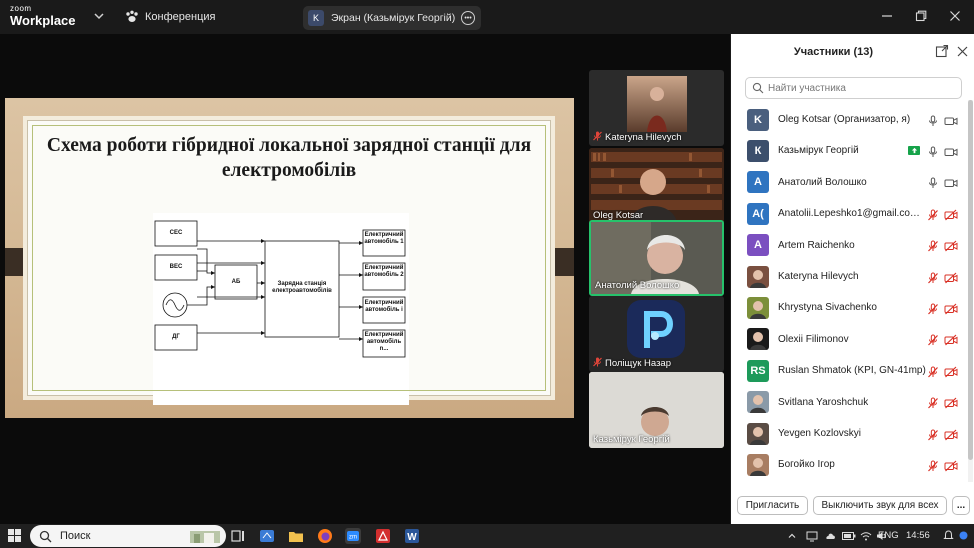 The width and height of the screenshot is (974, 548). I want to click on participant-row: Kateryna Hilevych, so click(851, 276).